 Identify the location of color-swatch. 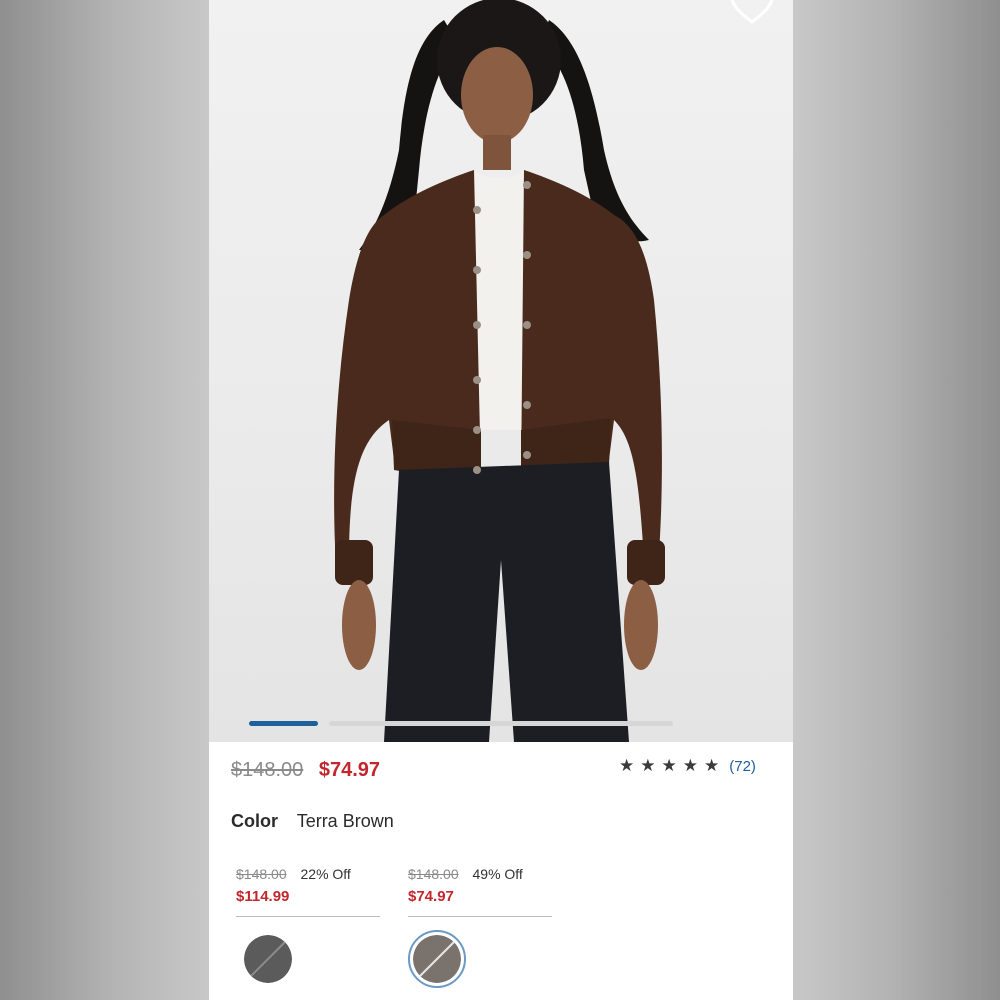
(268, 959).